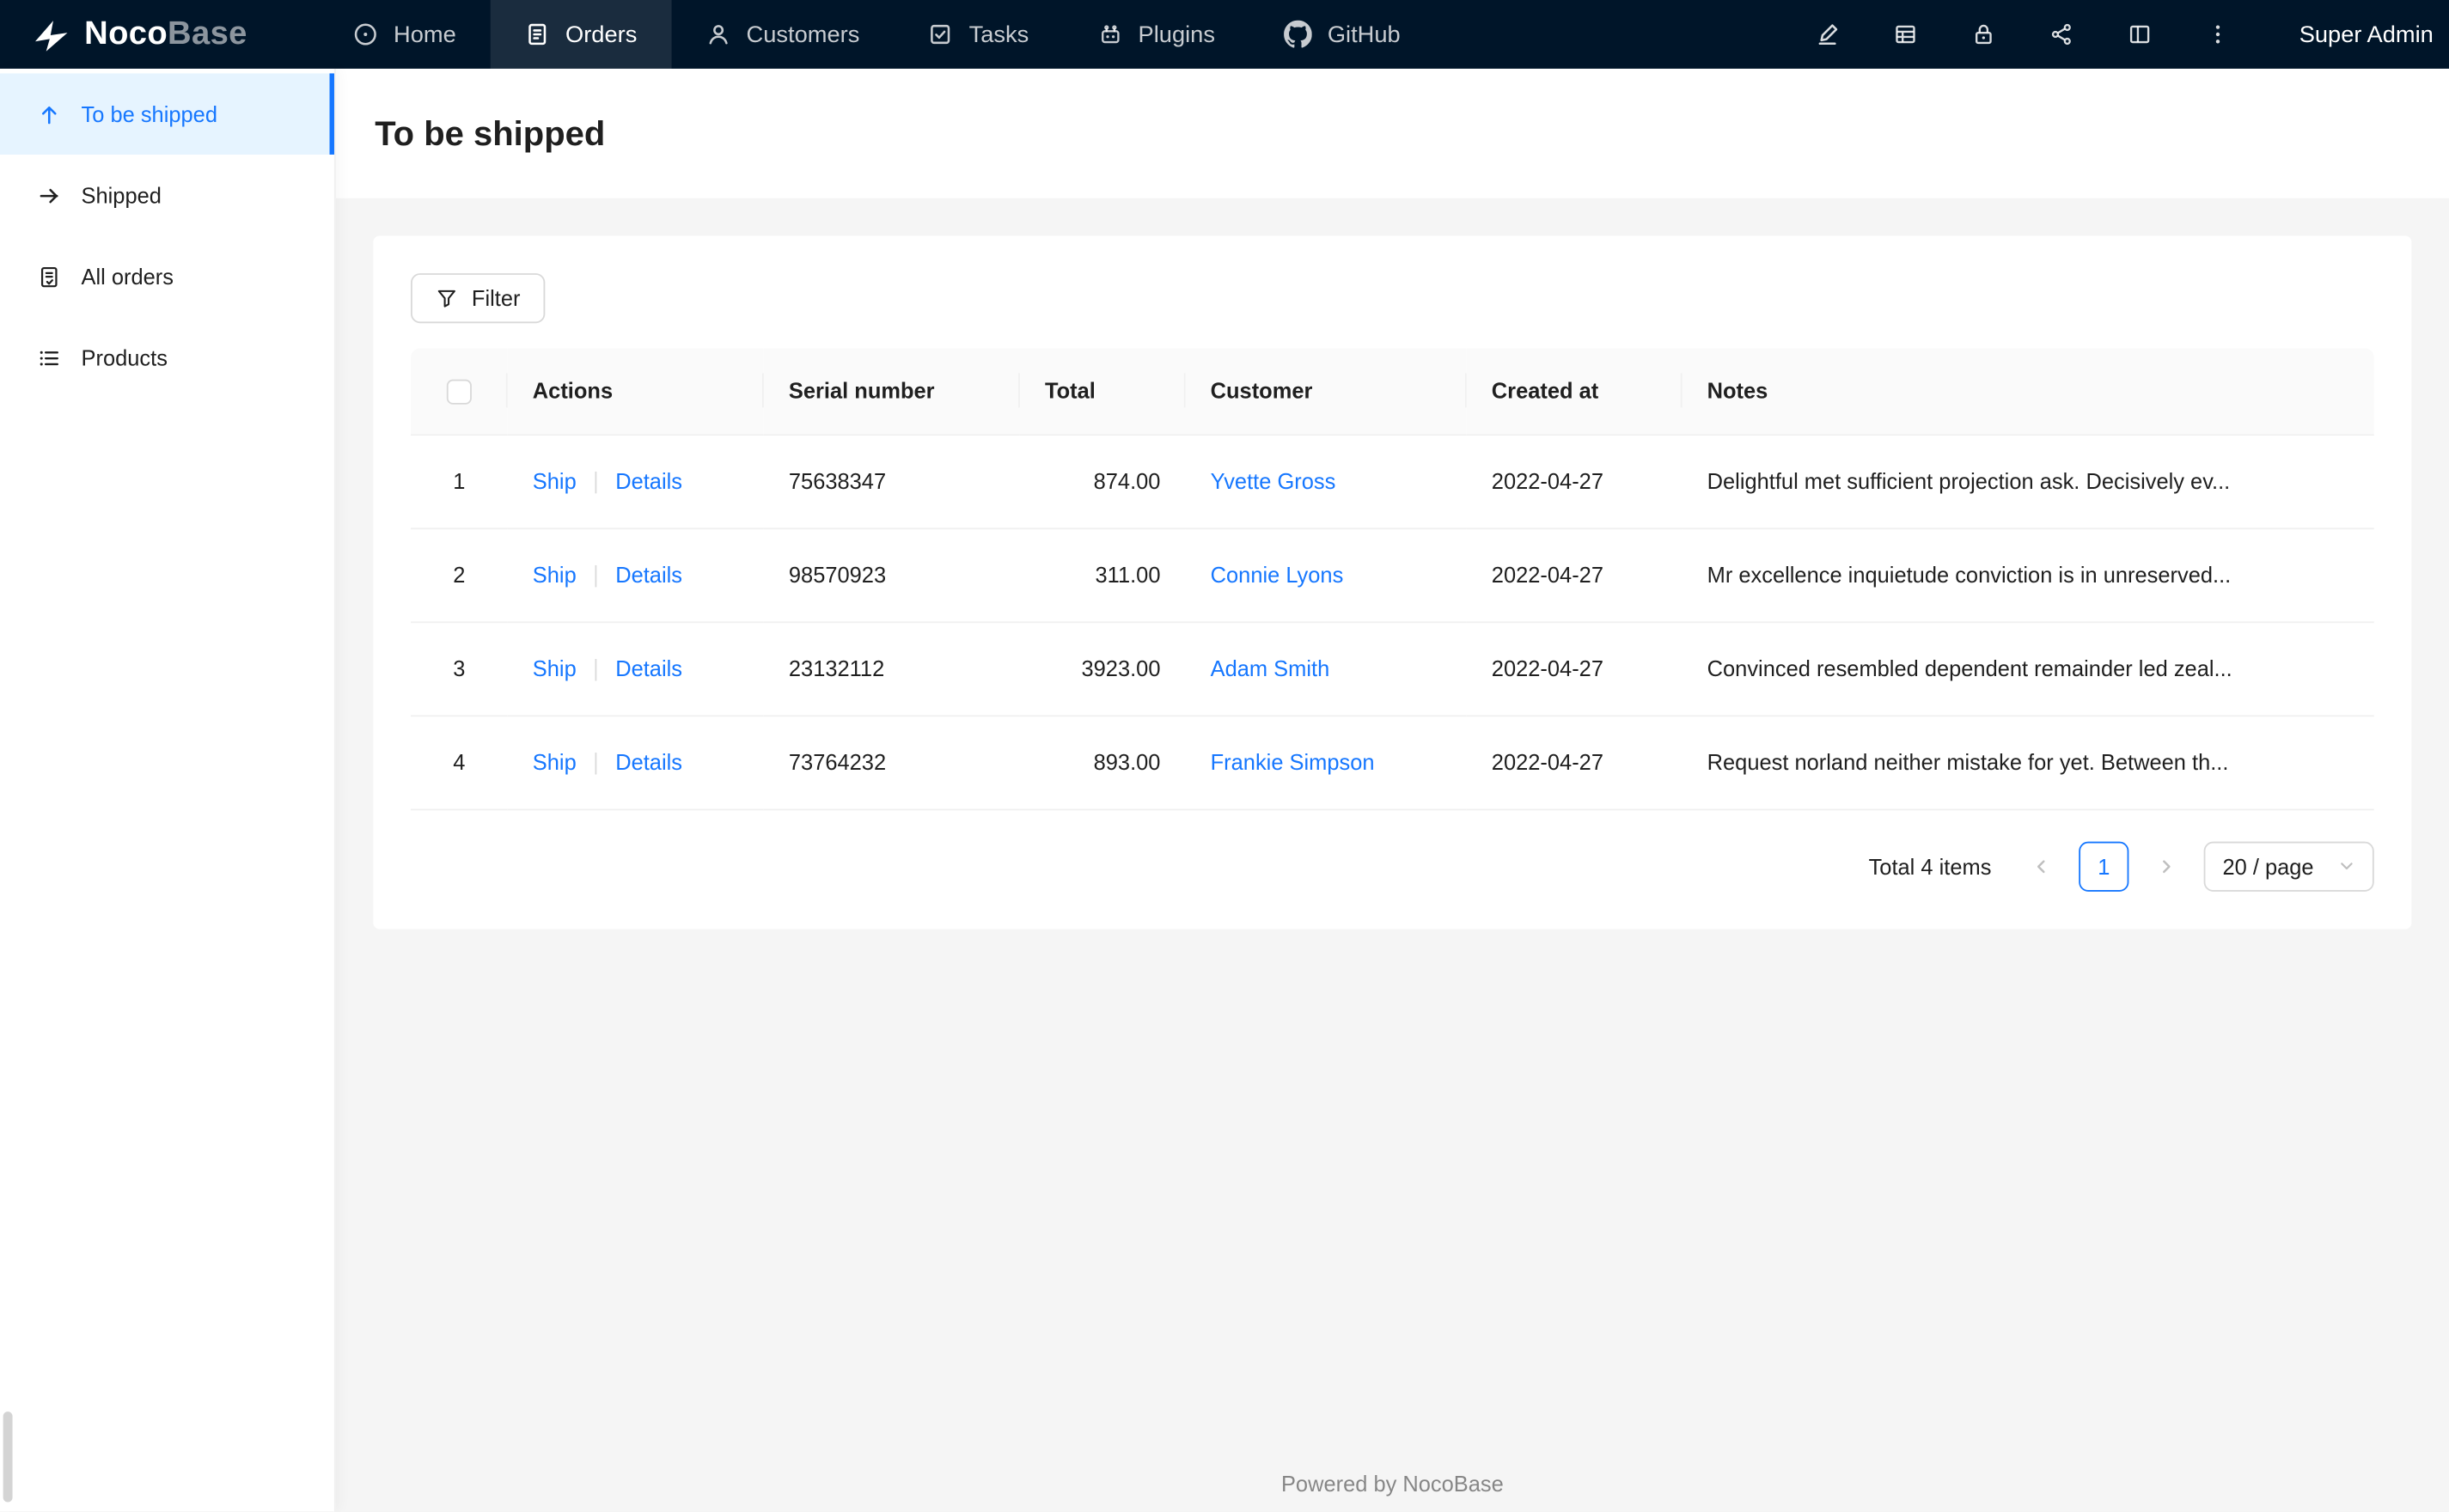 The width and height of the screenshot is (2449, 1512). What do you see at coordinates (2042, 866) in the screenshot?
I see `pagination-prev-button` at bounding box center [2042, 866].